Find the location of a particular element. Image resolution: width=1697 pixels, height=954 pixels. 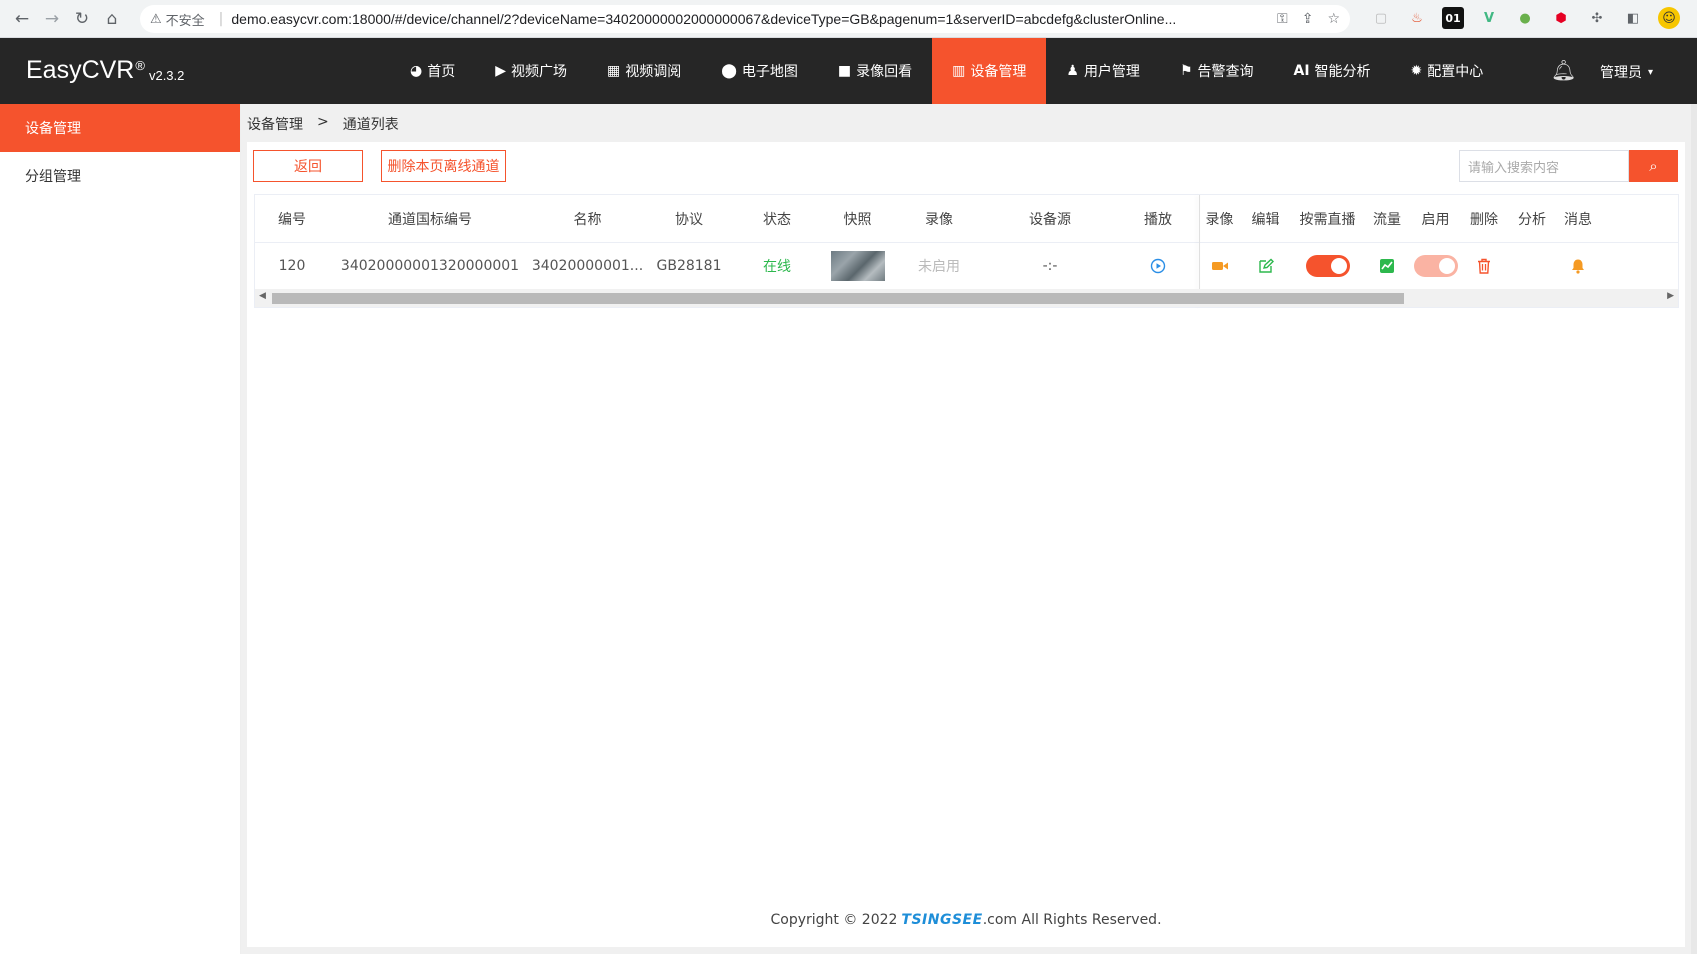

menu-item-e-map: ⬤ 电子地图 is located at coordinates (759, 71).